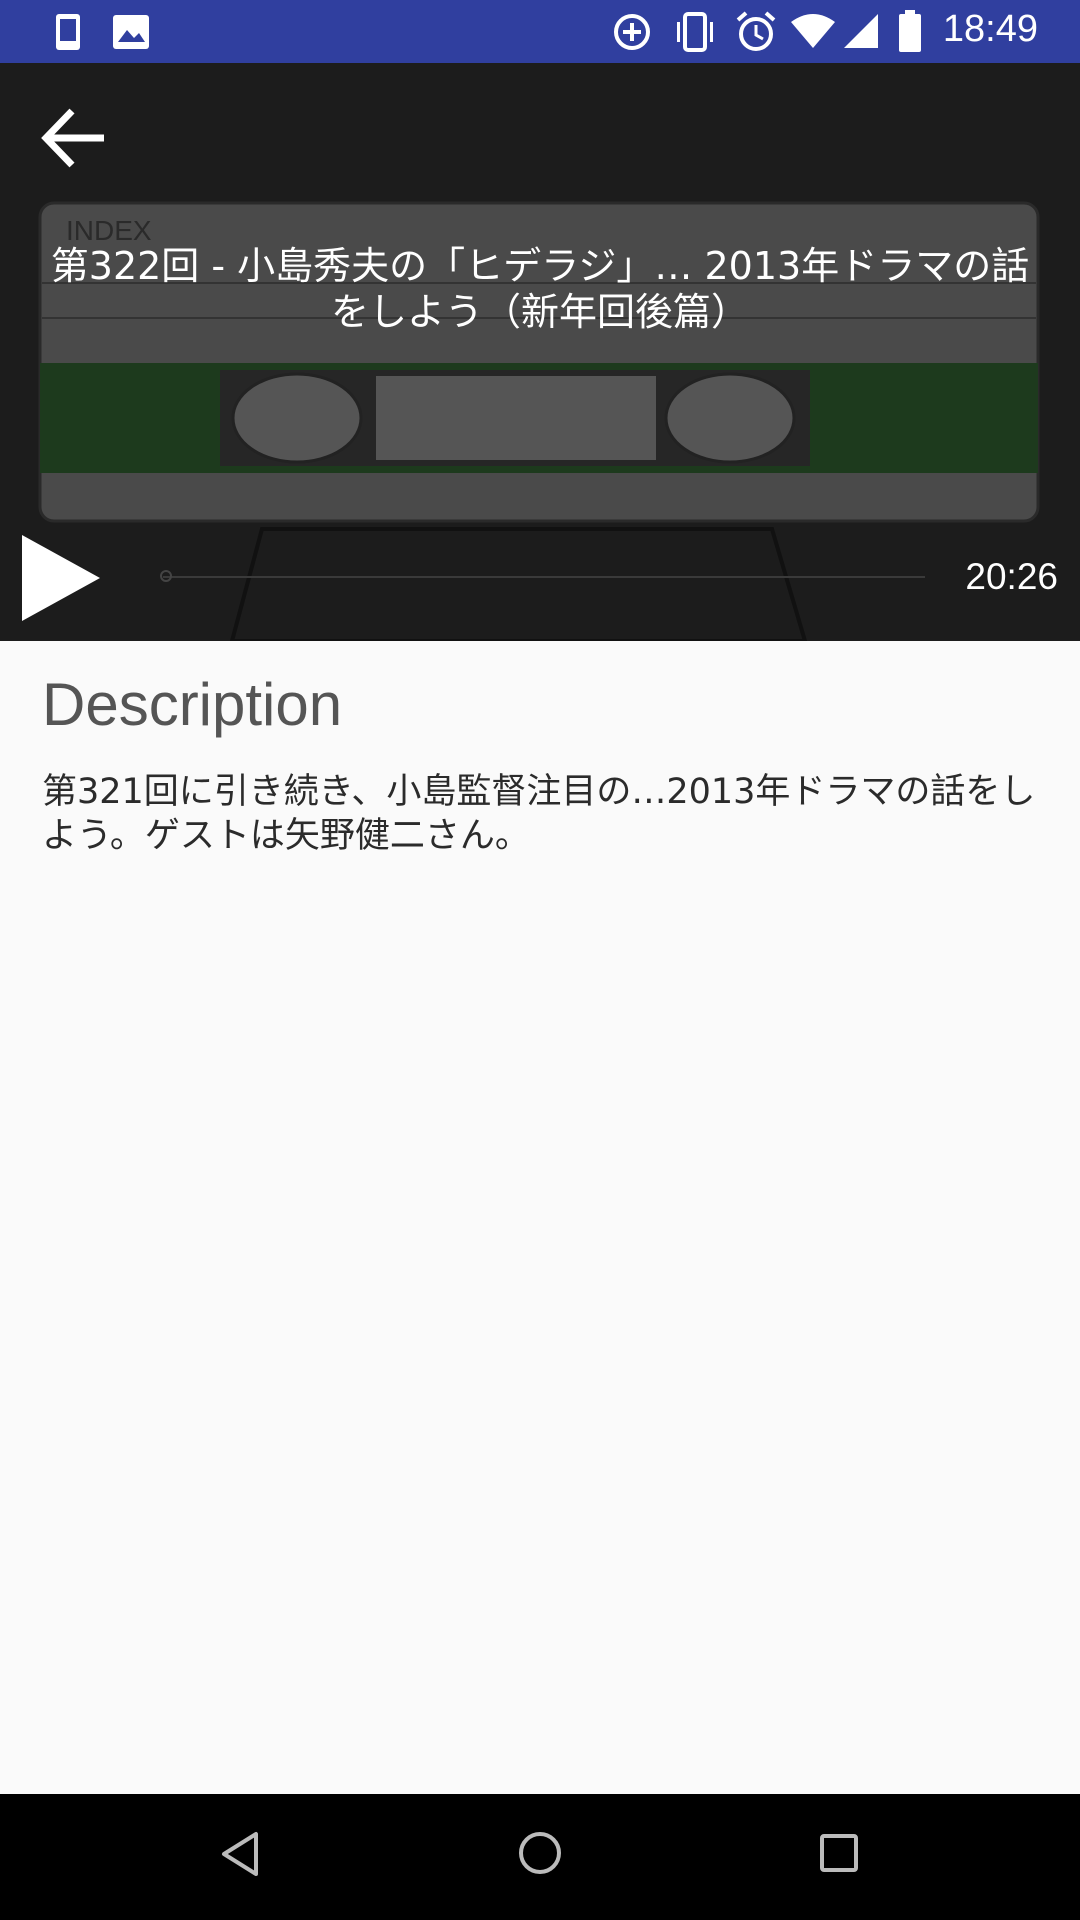 The width and height of the screenshot is (1080, 1920). I want to click on vibrate-icon, so click(695, 32).